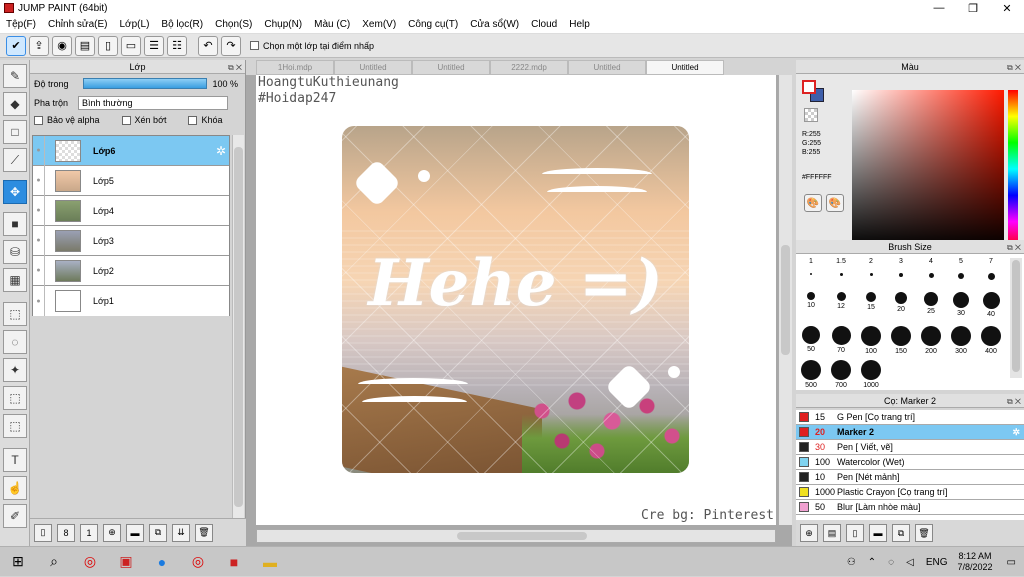 This screenshot has width=1024, height=577. What do you see at coordinates (544, 24) in the screenshot?
I see `menu-cloud: Cloud` at bounding box center [544, 24].